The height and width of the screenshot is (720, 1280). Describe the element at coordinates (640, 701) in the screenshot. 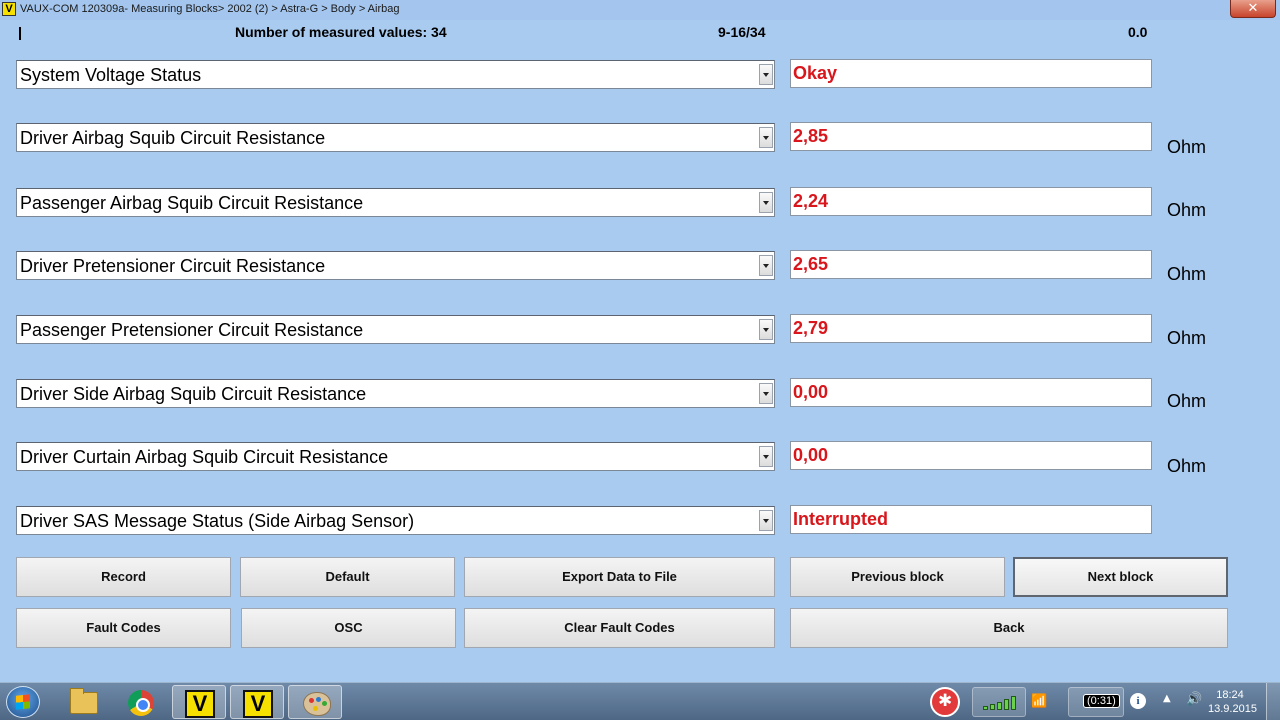

I see `taskbar: V V 📶 (0:31) i ▲ 🔊 18:24 13.9.2015` at that location.